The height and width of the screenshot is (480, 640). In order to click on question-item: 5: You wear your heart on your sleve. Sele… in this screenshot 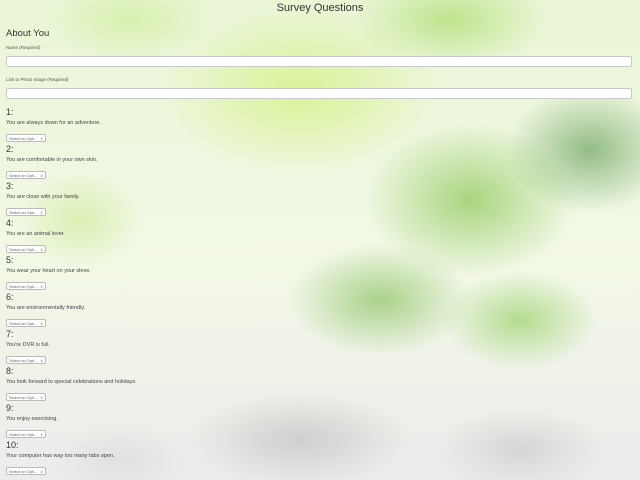, I will do `click(316, 274)`.